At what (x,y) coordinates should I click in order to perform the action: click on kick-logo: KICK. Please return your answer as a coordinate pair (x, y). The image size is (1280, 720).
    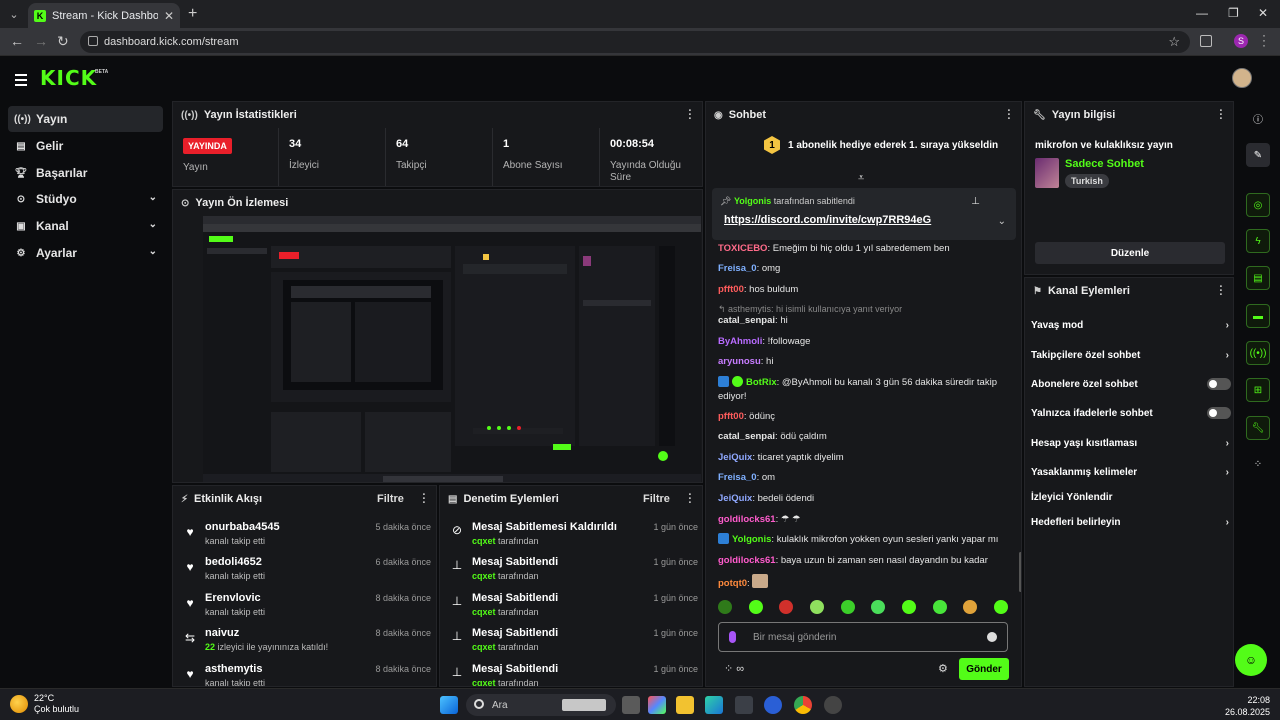
    Looking at the image, I should click on (68, 78).